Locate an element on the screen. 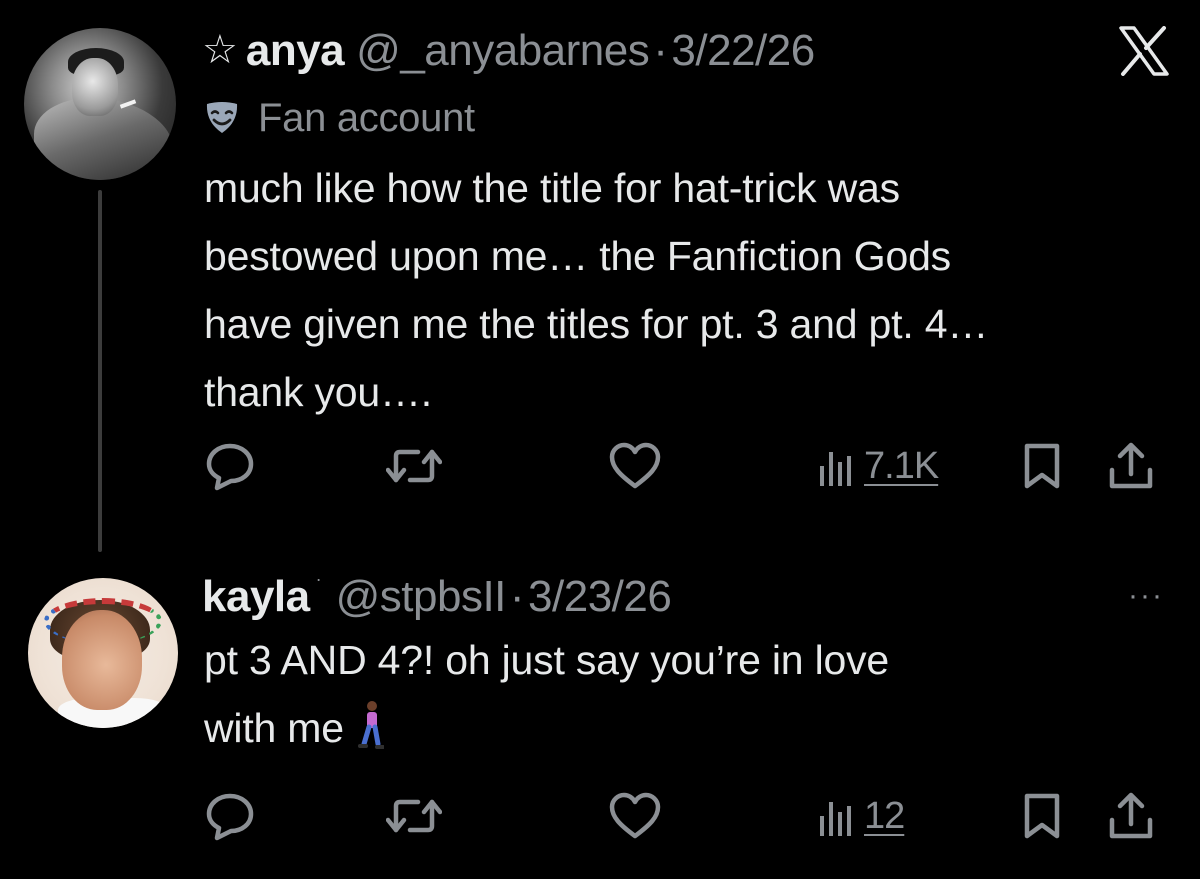  views-count: 12 is located at coordinates (884, 816).